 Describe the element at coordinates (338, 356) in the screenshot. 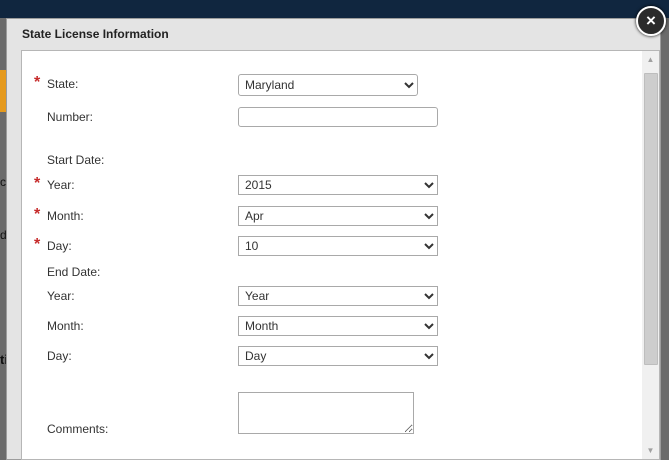

I see `end-day-select: Day` at that location.